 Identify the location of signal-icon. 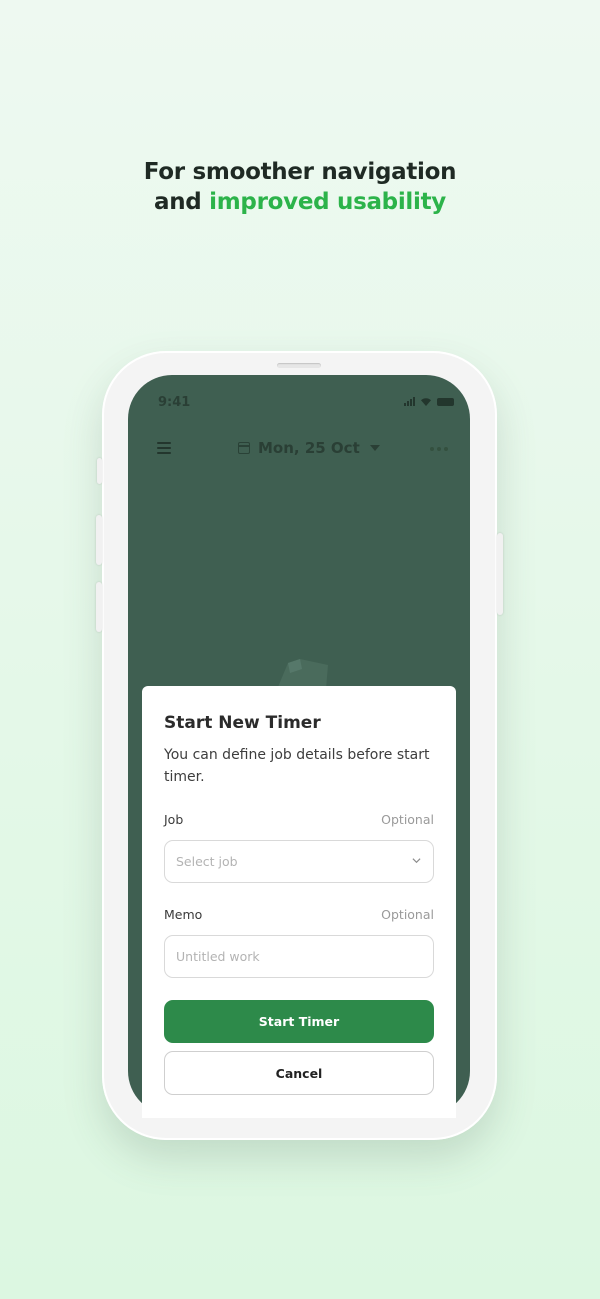
(409, 401).